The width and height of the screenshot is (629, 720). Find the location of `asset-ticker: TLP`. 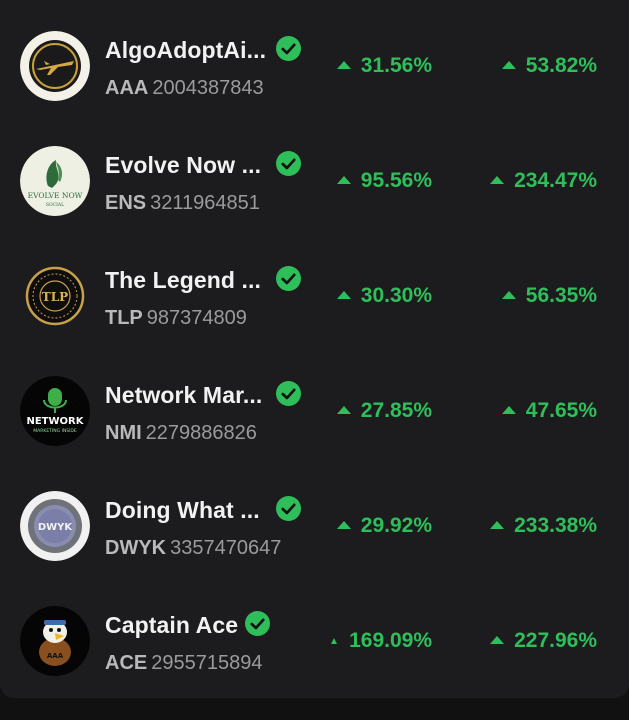

asset-ticker: TLP is located at coordinates (124, 318).